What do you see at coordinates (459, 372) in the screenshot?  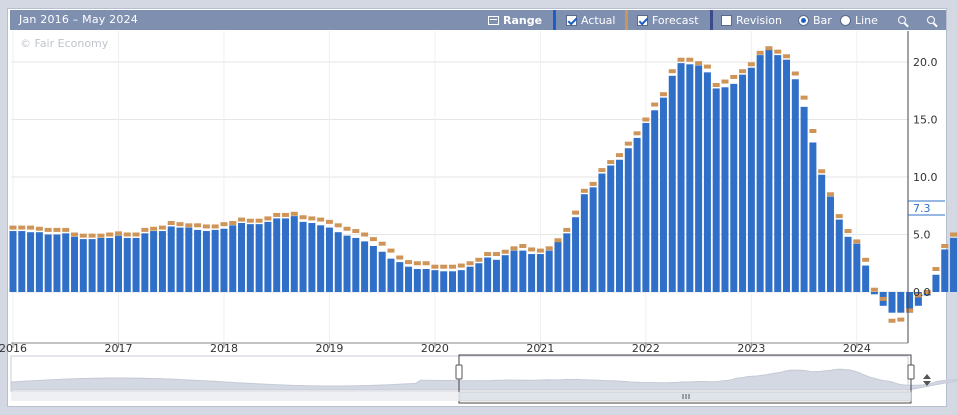 I see `navigator-left-handle` at bounding box center [459, 372].